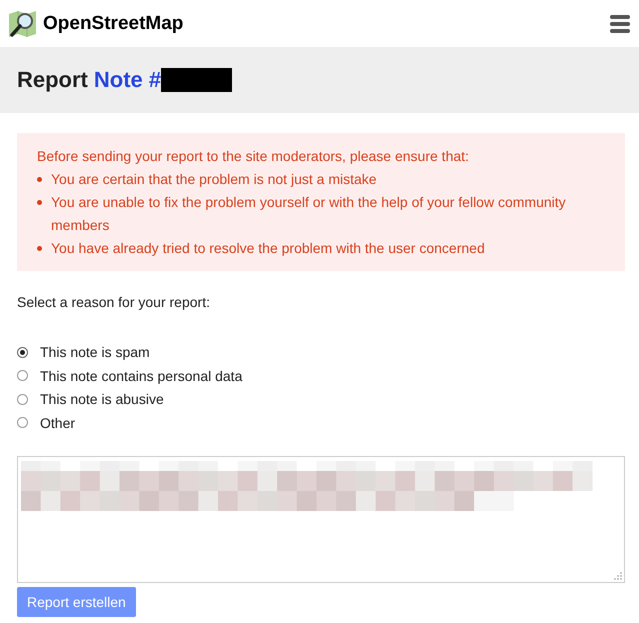 This screenshot has height=623, width=639. Describe the element at coordinates (102, 399) in the screenshot. I see `radio-label: This note is abusive` at that location.